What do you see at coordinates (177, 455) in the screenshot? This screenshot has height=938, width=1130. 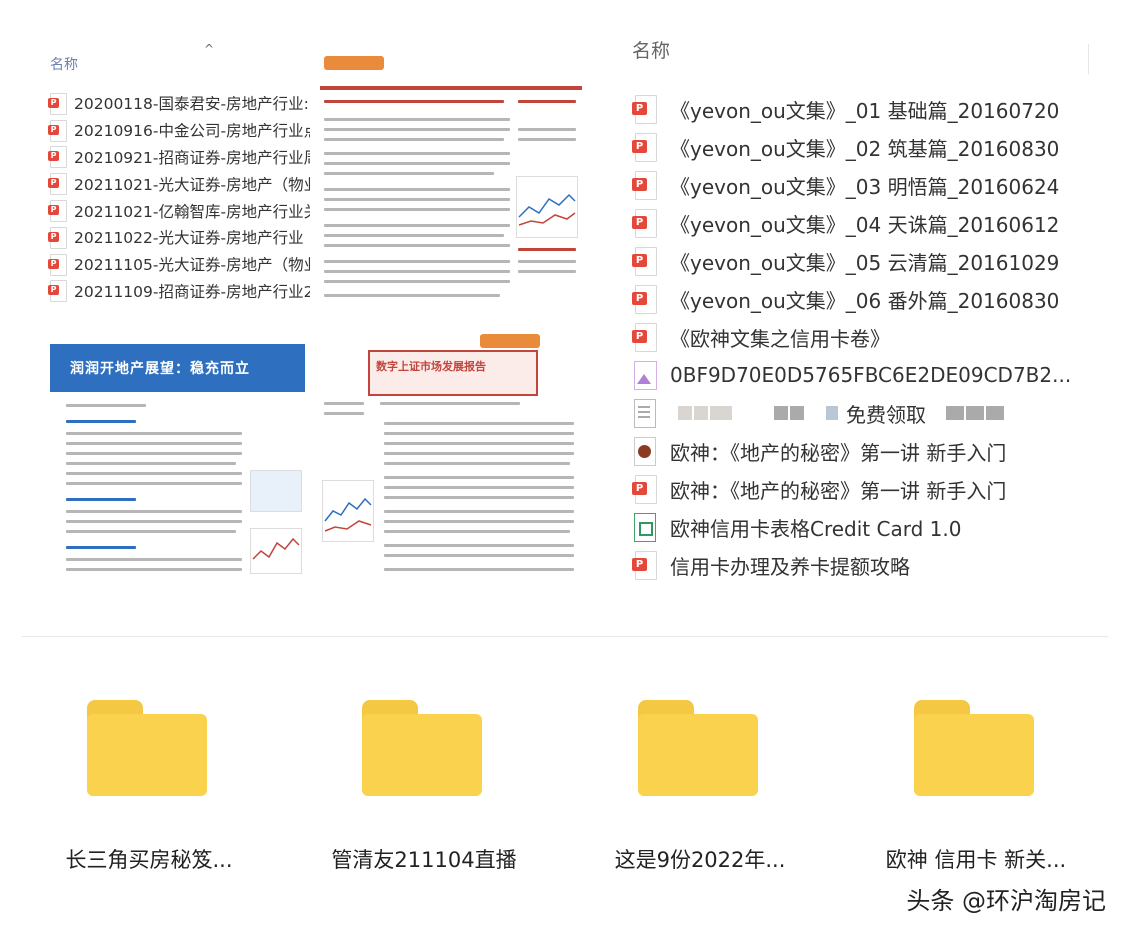 I see `document-thumbnail-outlook: 润润开地产展望：稳充而立` at bounding box center [177, 455].